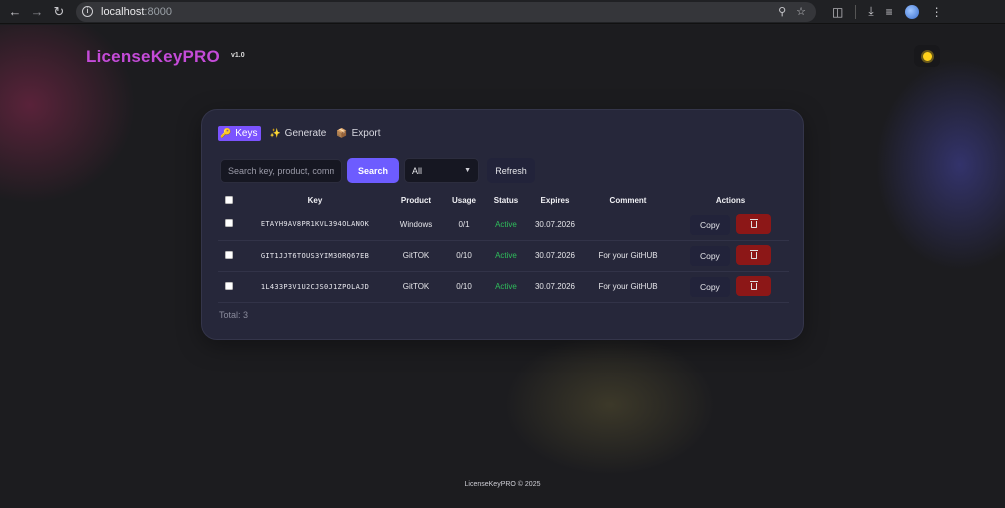 Image resolution: width=1005 pixels, height=508 pixels. I want to click on column-header: Expires, so click(555, 200).